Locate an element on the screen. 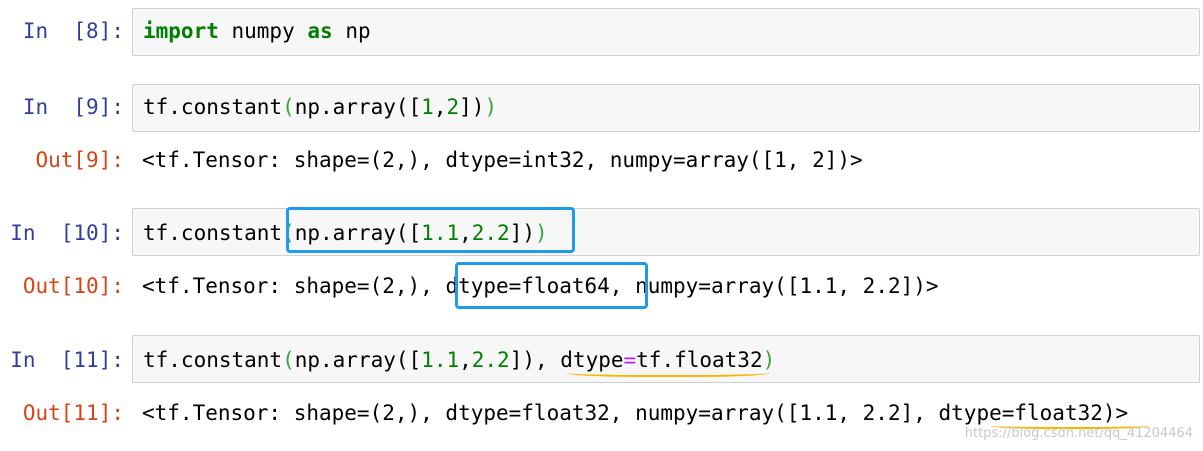 This screenshot has height=451, width=1203. paren: ) is located at coordinates (491, 107).